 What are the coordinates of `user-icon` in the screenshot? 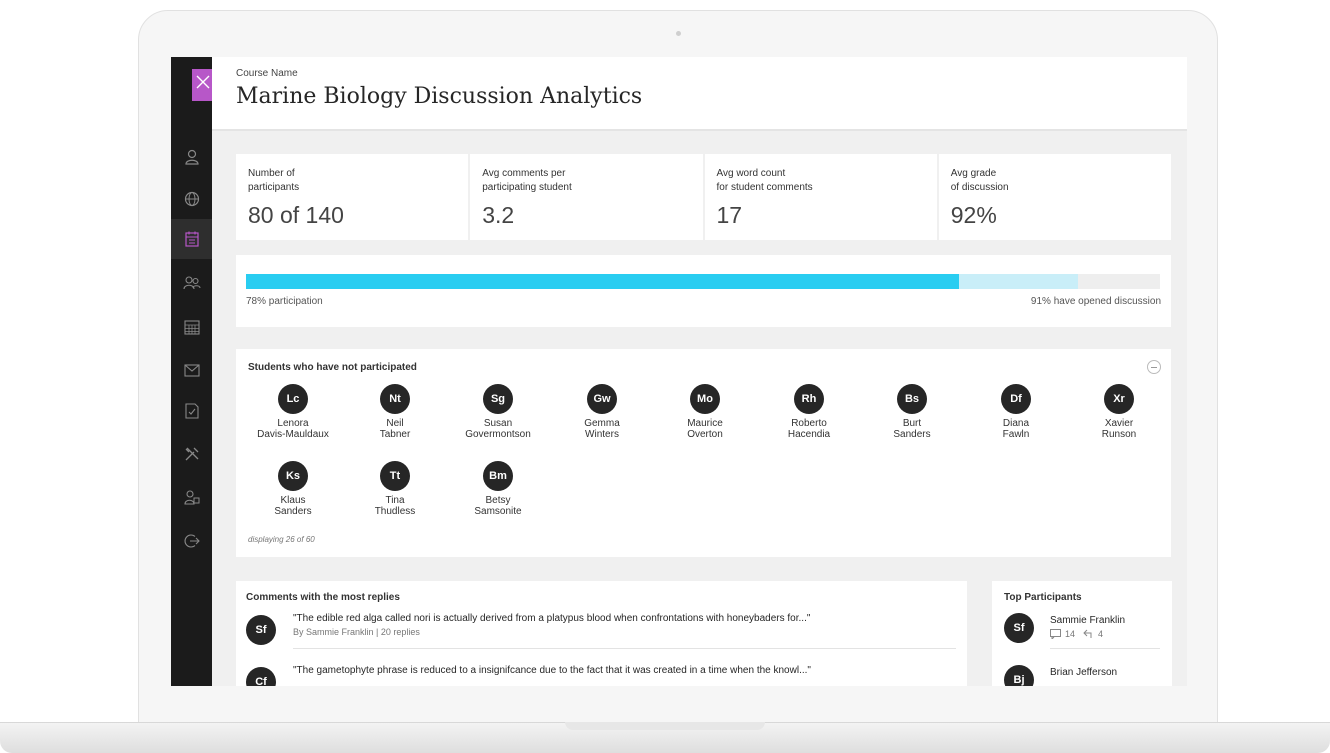 It's located at (191, 157).